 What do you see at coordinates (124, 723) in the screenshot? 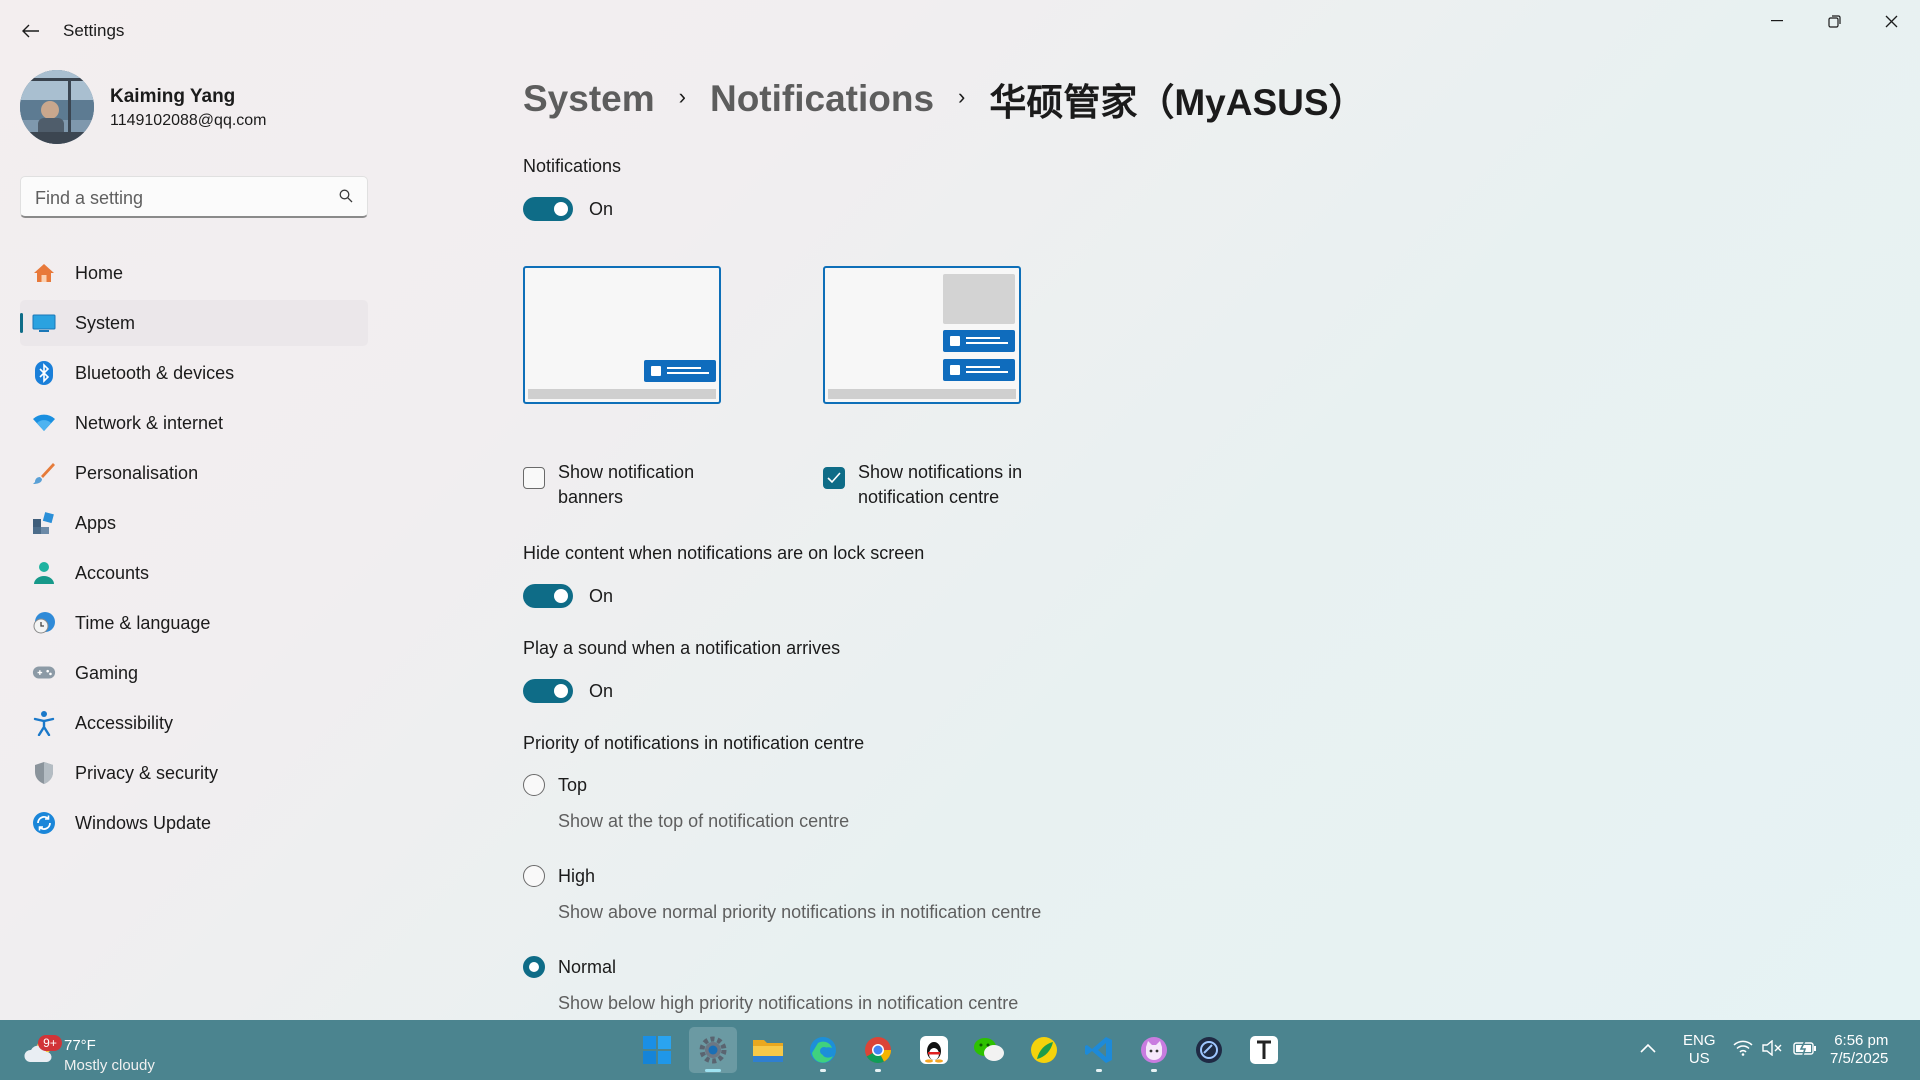
I see `sidebar-item-label: Accessibility` at bounding box center [124, 723].